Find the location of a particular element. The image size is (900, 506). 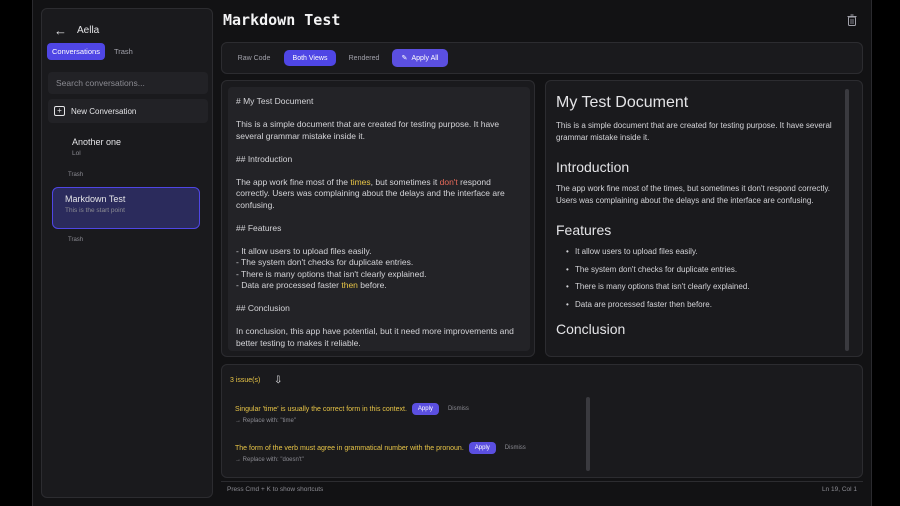

list-item: It allow users to upload files easily. is located at coordinates (709, 252).